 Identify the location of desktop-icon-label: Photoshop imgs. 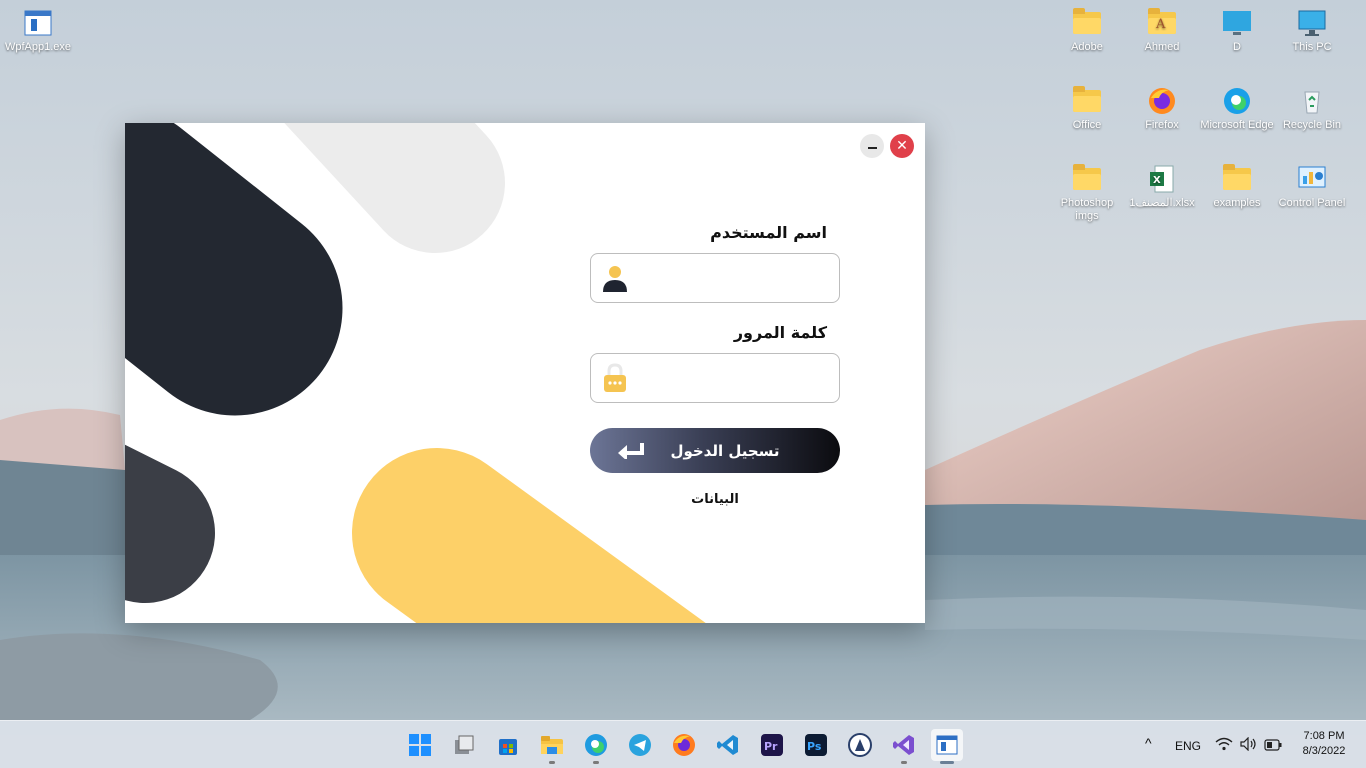
(1087, 209).